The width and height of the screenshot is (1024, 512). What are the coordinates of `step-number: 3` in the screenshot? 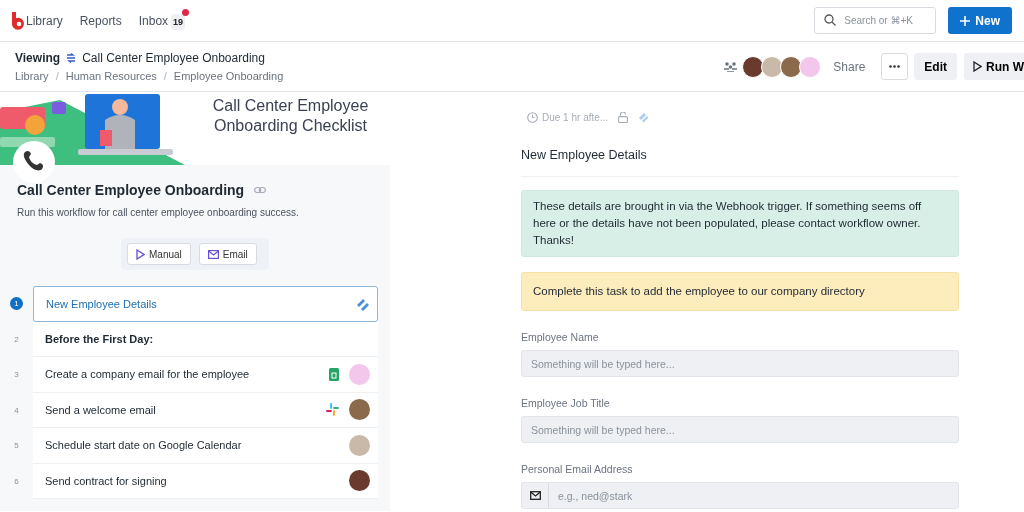 It's located at (16, 375).